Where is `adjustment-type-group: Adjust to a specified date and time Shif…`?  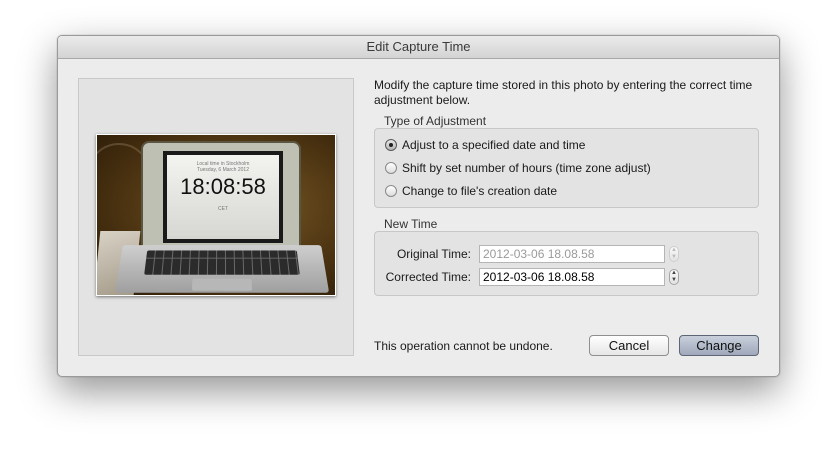 adjustment-type-group: Adjust to a specified date and time Shif… is located at coordinates (566, 168).